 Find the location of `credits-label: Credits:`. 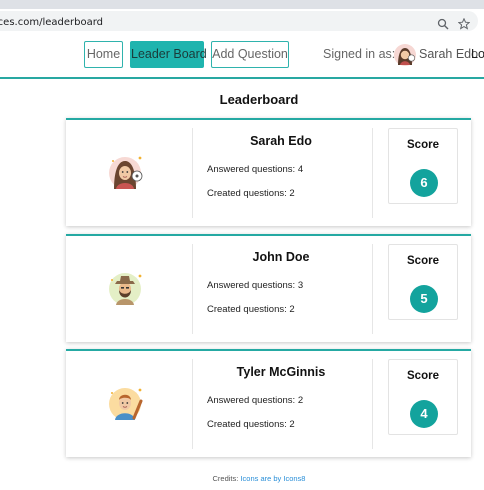

credits-label: Credits: is located at coordinates (225, 478).